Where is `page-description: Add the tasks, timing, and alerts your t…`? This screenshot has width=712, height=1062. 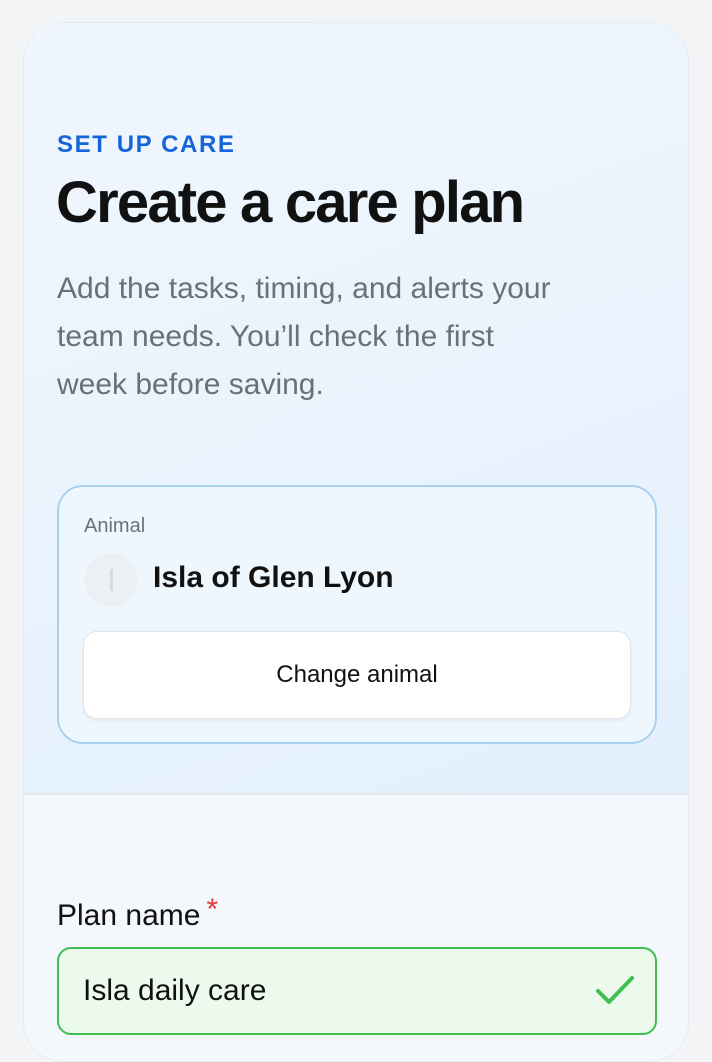
page-description: Add the tasks, timing, and alerts your t… is located at coordinates (304, 336).